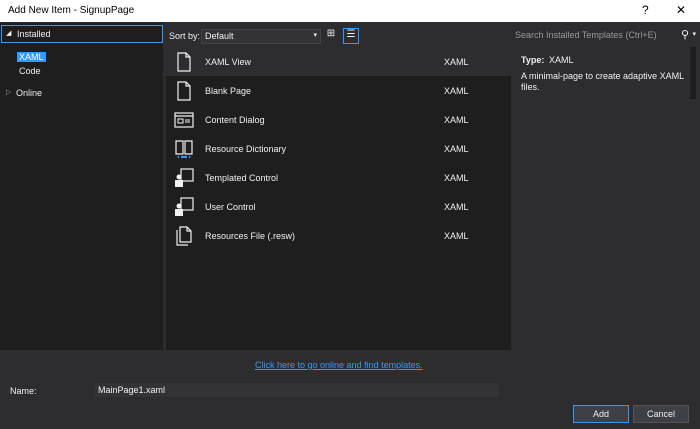 Image resolution: width=700 pixels, height=429 pixels. What do you see at coordinates (23, 391) in the screenshot?
I see `name-label: Name:` at bounding box center [23, 391].